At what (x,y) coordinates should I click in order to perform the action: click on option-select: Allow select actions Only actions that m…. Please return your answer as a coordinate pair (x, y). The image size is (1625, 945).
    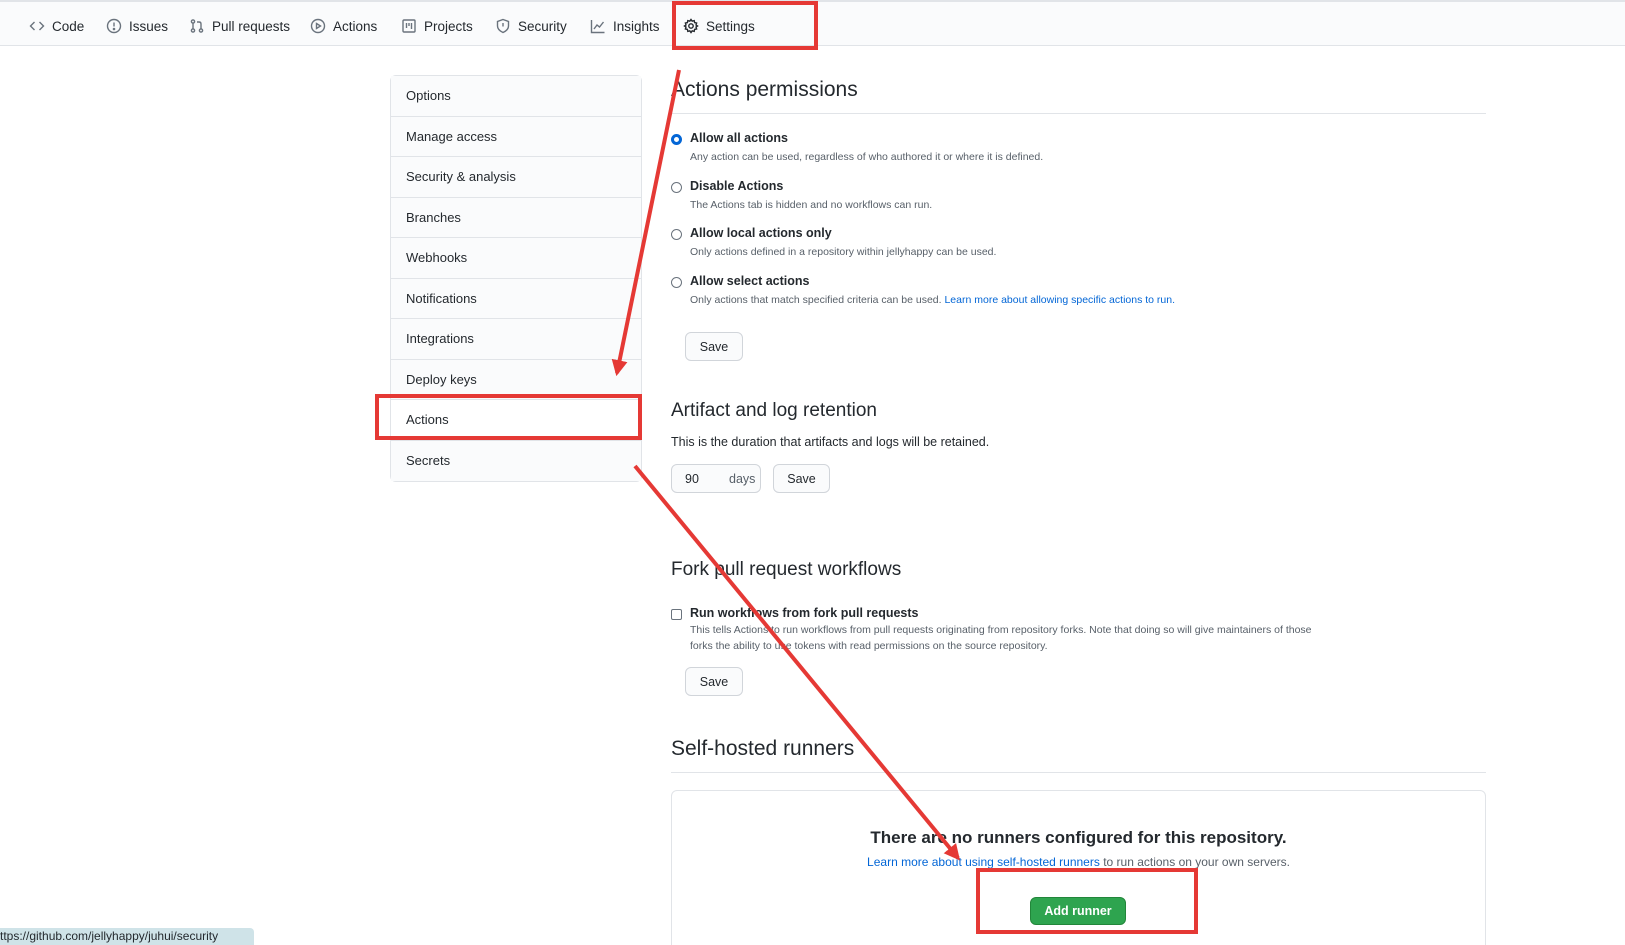
    Looking at the image, I should click on (923, 291).